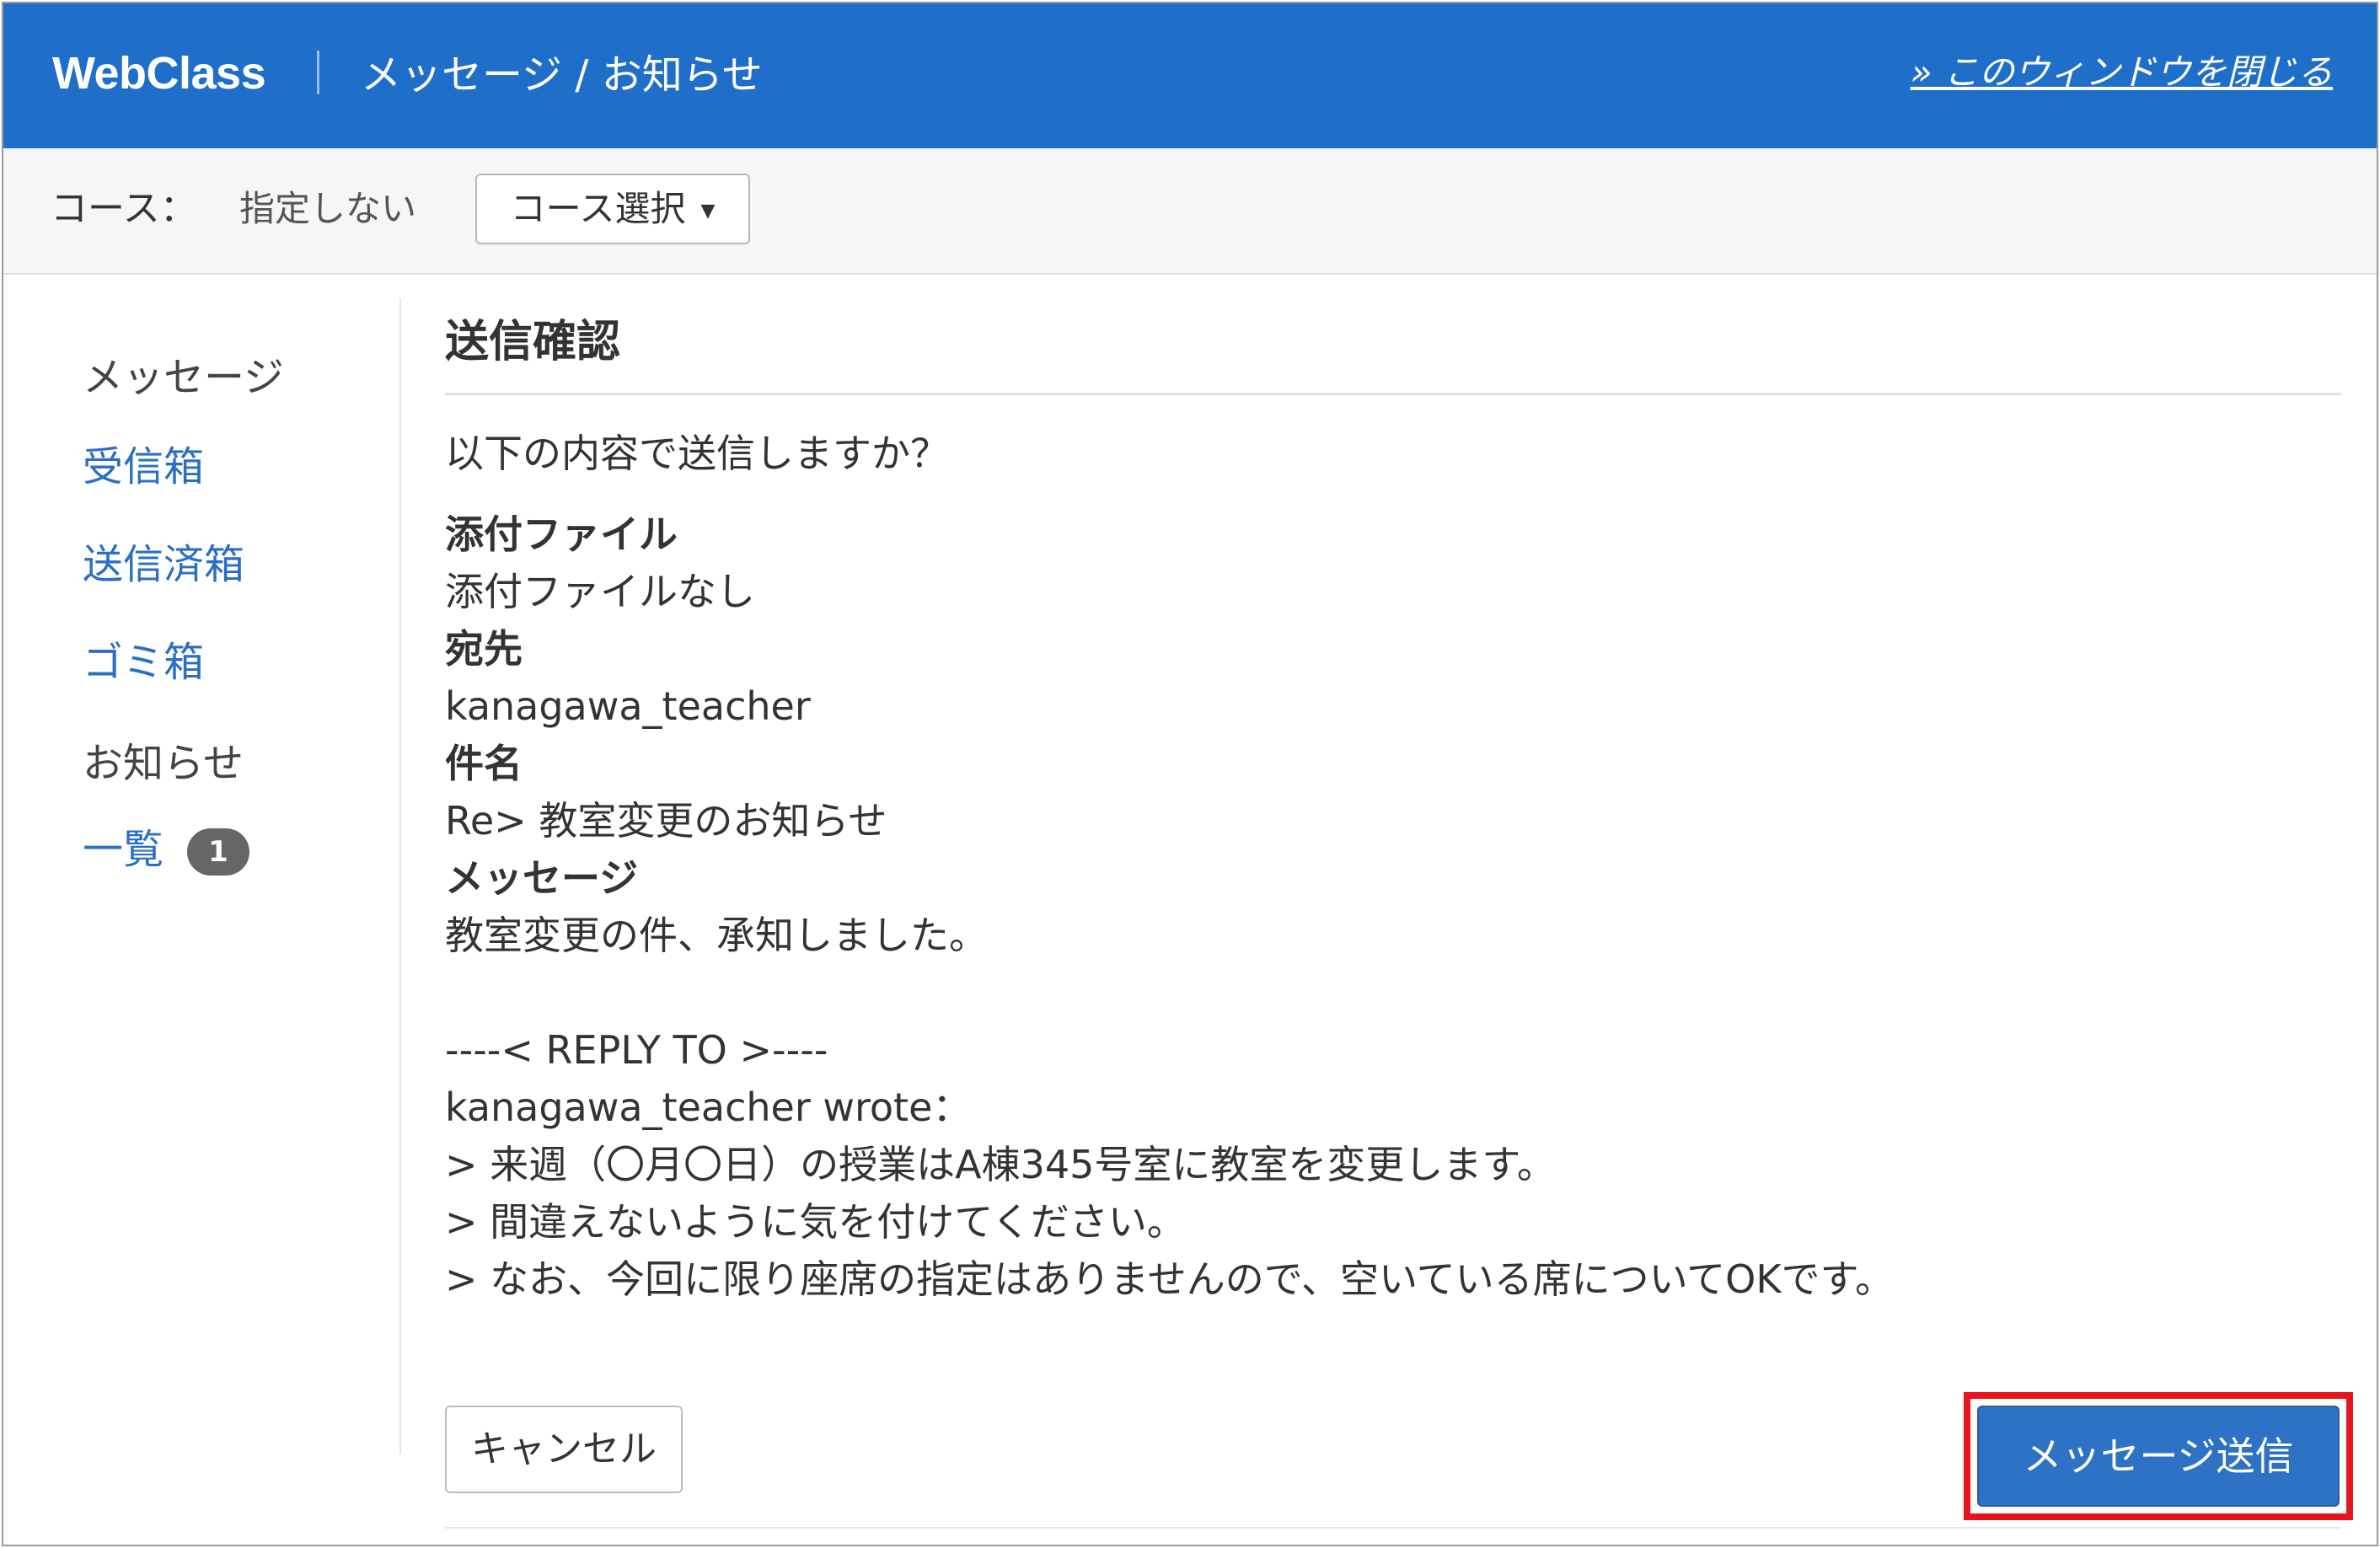  I want to click on message-body-line: > なお、今回に限り座席の指定はありませんので、空いている席についてOKです。, so click(1169, 1279).